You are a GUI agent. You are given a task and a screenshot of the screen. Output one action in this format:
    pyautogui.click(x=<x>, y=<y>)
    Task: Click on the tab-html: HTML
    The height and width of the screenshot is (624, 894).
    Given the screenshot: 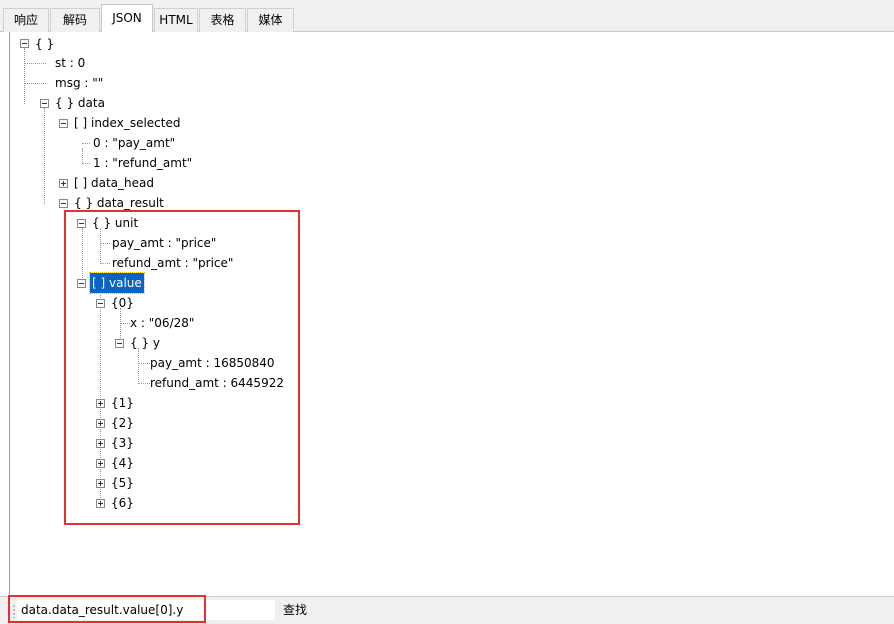 What is the action you would take?
    pyautogui.click(x=176, y=20)
    